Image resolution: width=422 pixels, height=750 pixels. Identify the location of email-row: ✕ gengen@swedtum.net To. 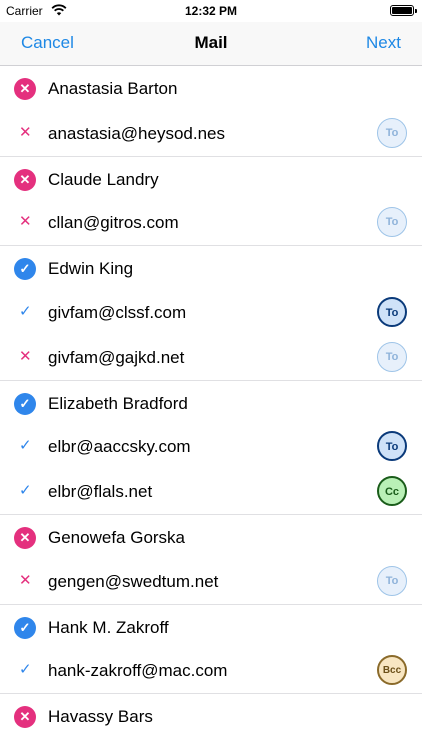
(211, 581).